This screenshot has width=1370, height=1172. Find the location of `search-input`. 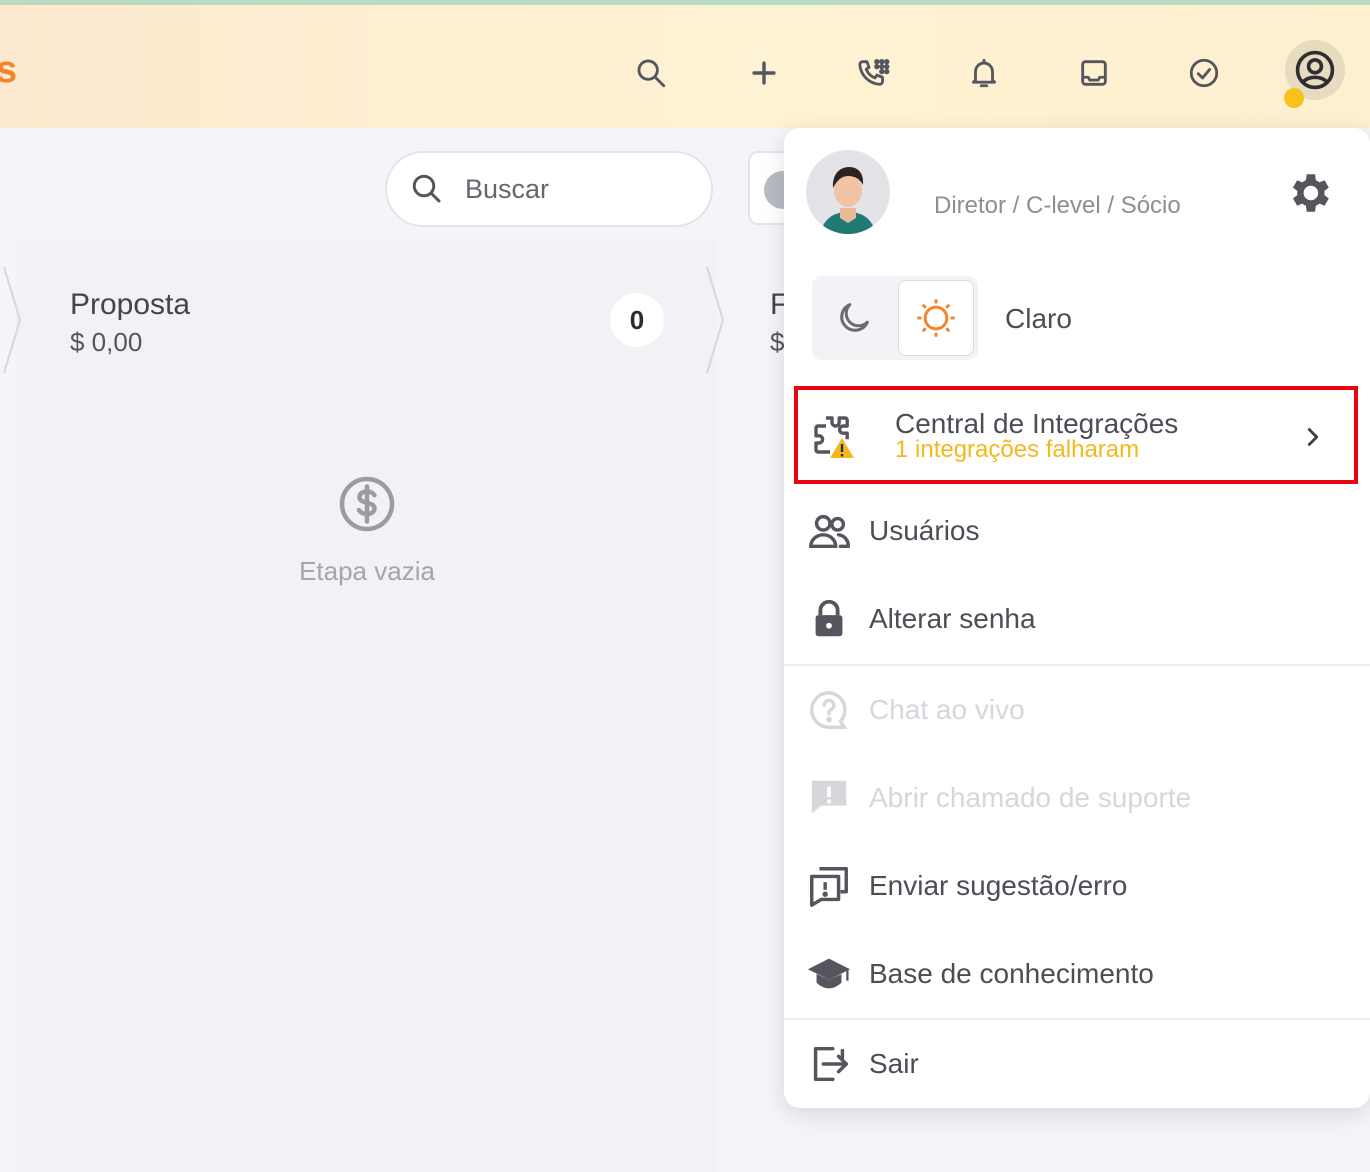

search-input is located at coordinates (575, 189).